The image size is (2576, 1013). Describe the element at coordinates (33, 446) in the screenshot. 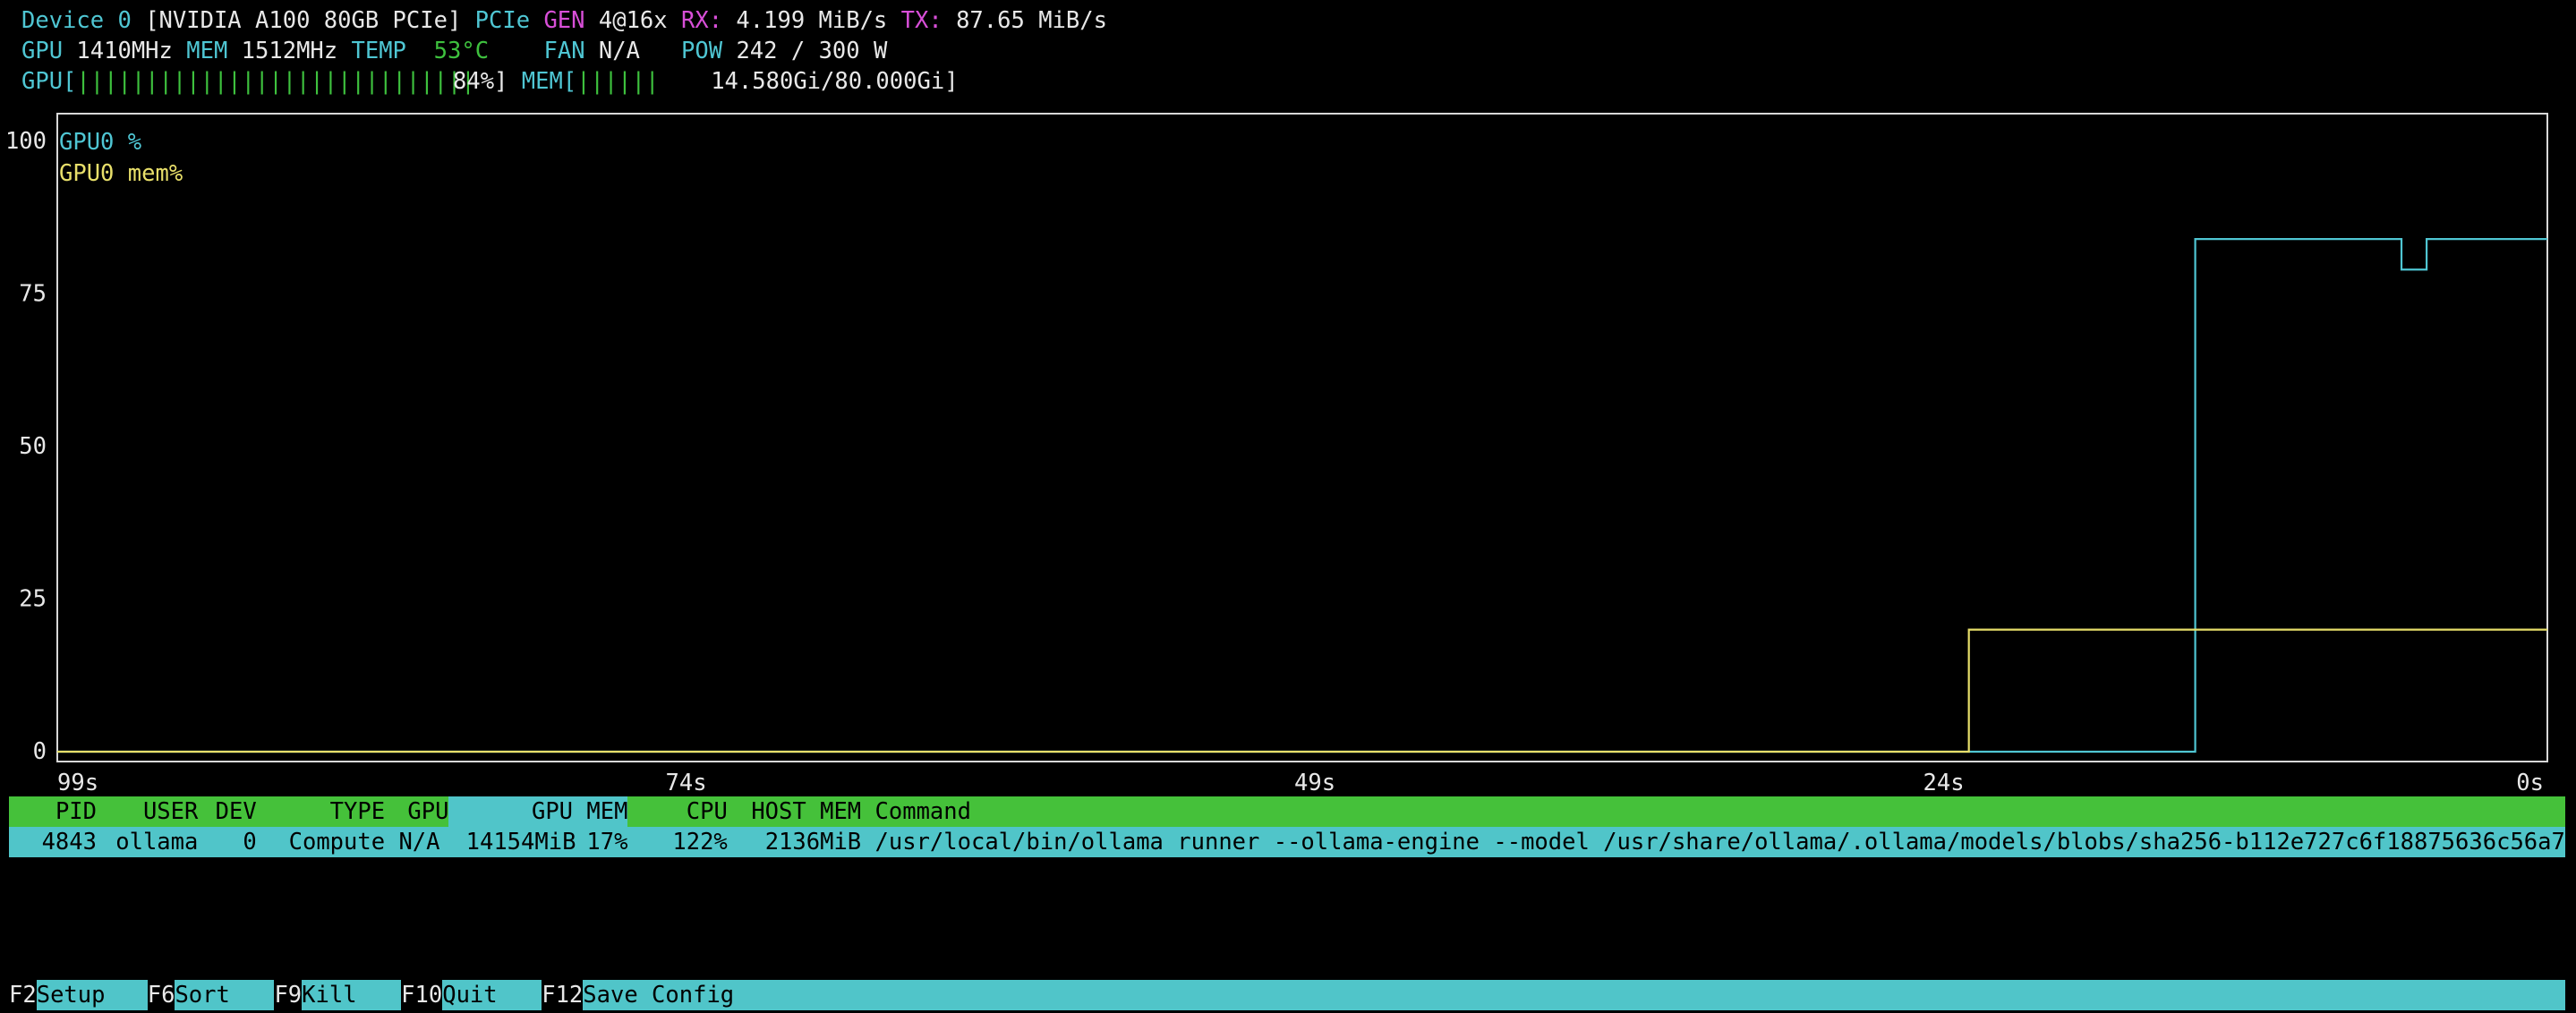

I see `y-tick-label: 50` at that location.